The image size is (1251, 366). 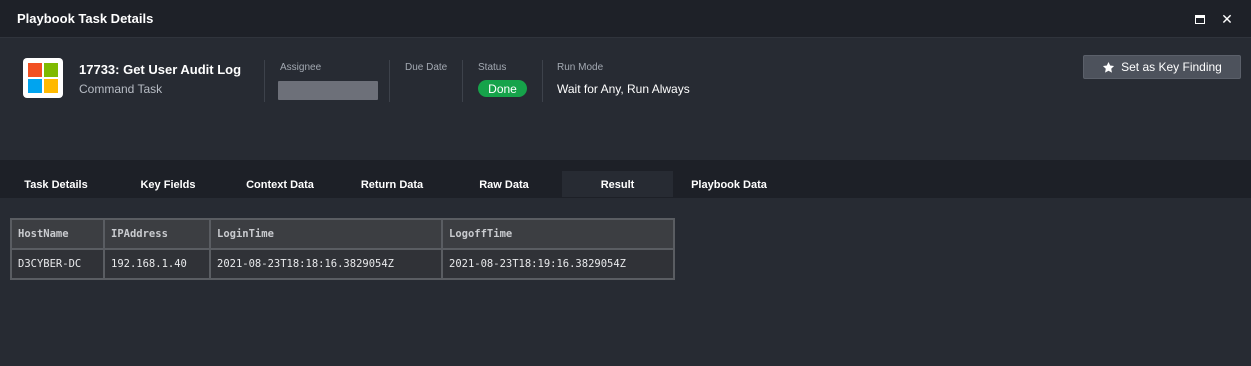 I want to click on task-title: 17733: Get User Audit Log, so click(x=160, y=69).